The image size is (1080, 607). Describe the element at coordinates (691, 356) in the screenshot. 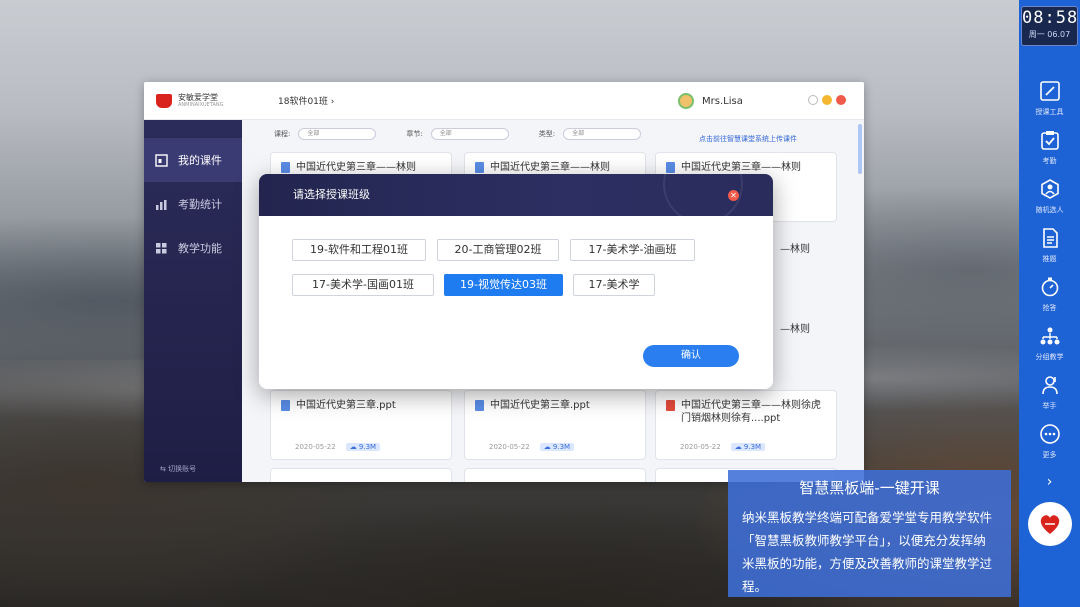

I see `confirm-button: 确认` at that location.